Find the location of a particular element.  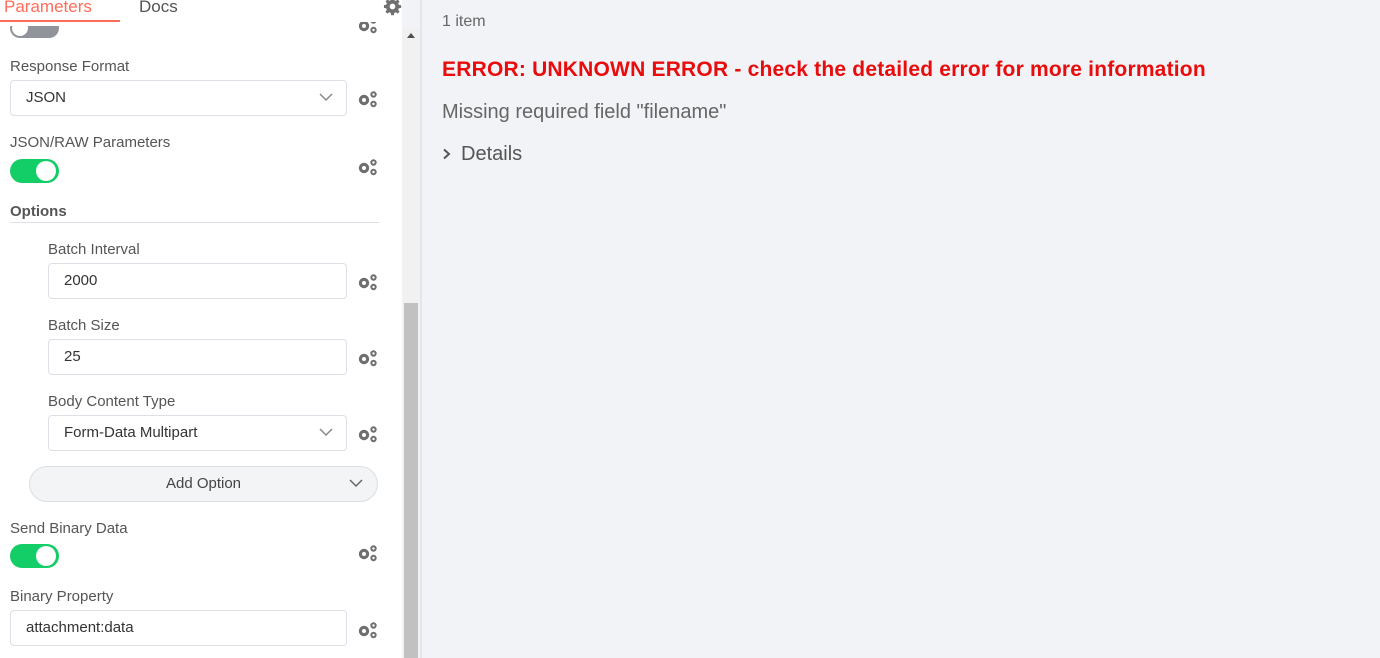

batch-interval-input: 2000 is located at coordinates (197, 281).